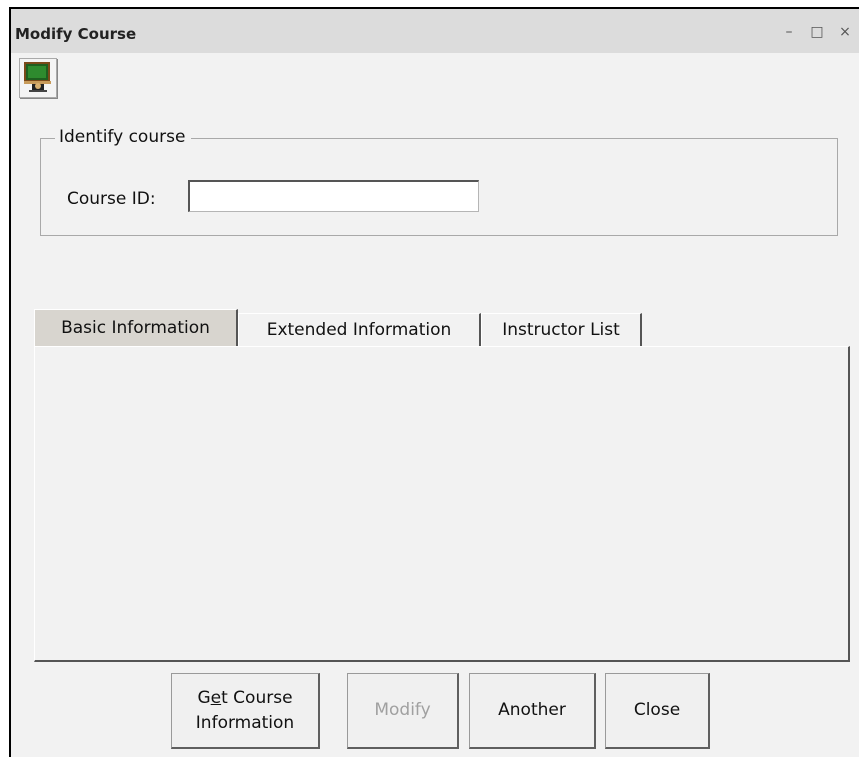  Describe the element at coordinates (333, 196) in the screenshot. I see `course-id-input` at that location.